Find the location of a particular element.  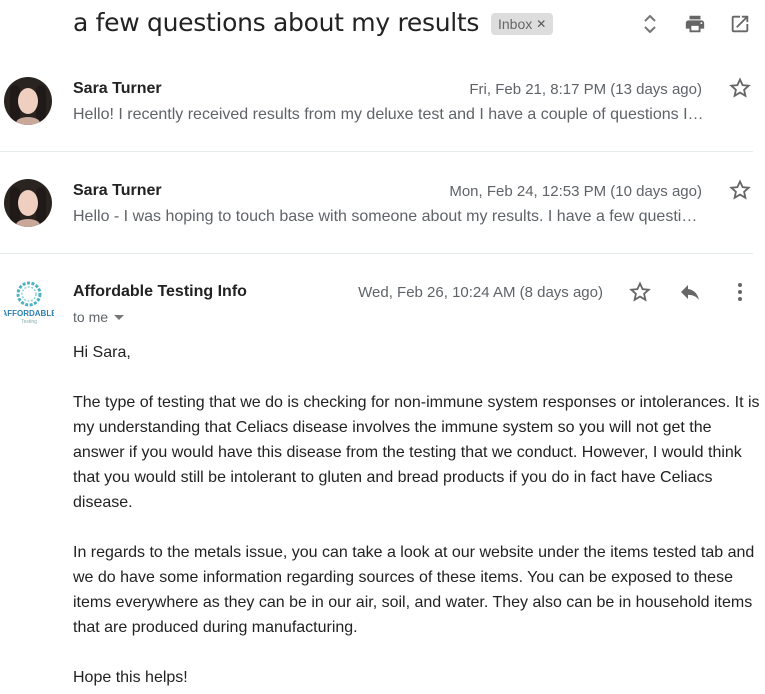

inbox-label-chip: Inbox ✕ is located at coordinates (522, 24).